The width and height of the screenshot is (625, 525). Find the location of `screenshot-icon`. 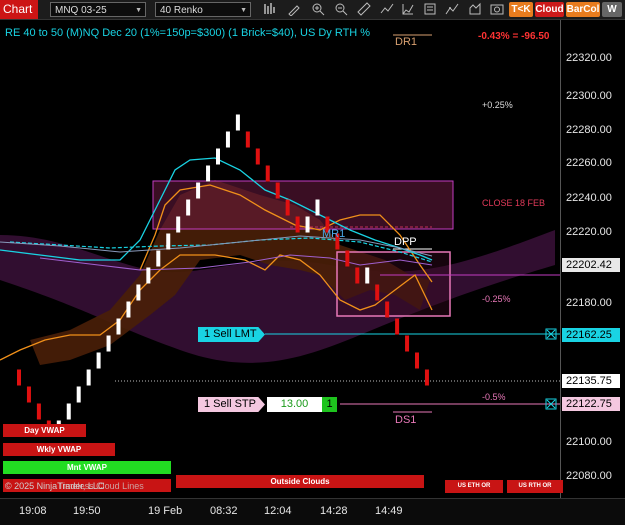

screenshot-icon is located at coordinates (497, 9).